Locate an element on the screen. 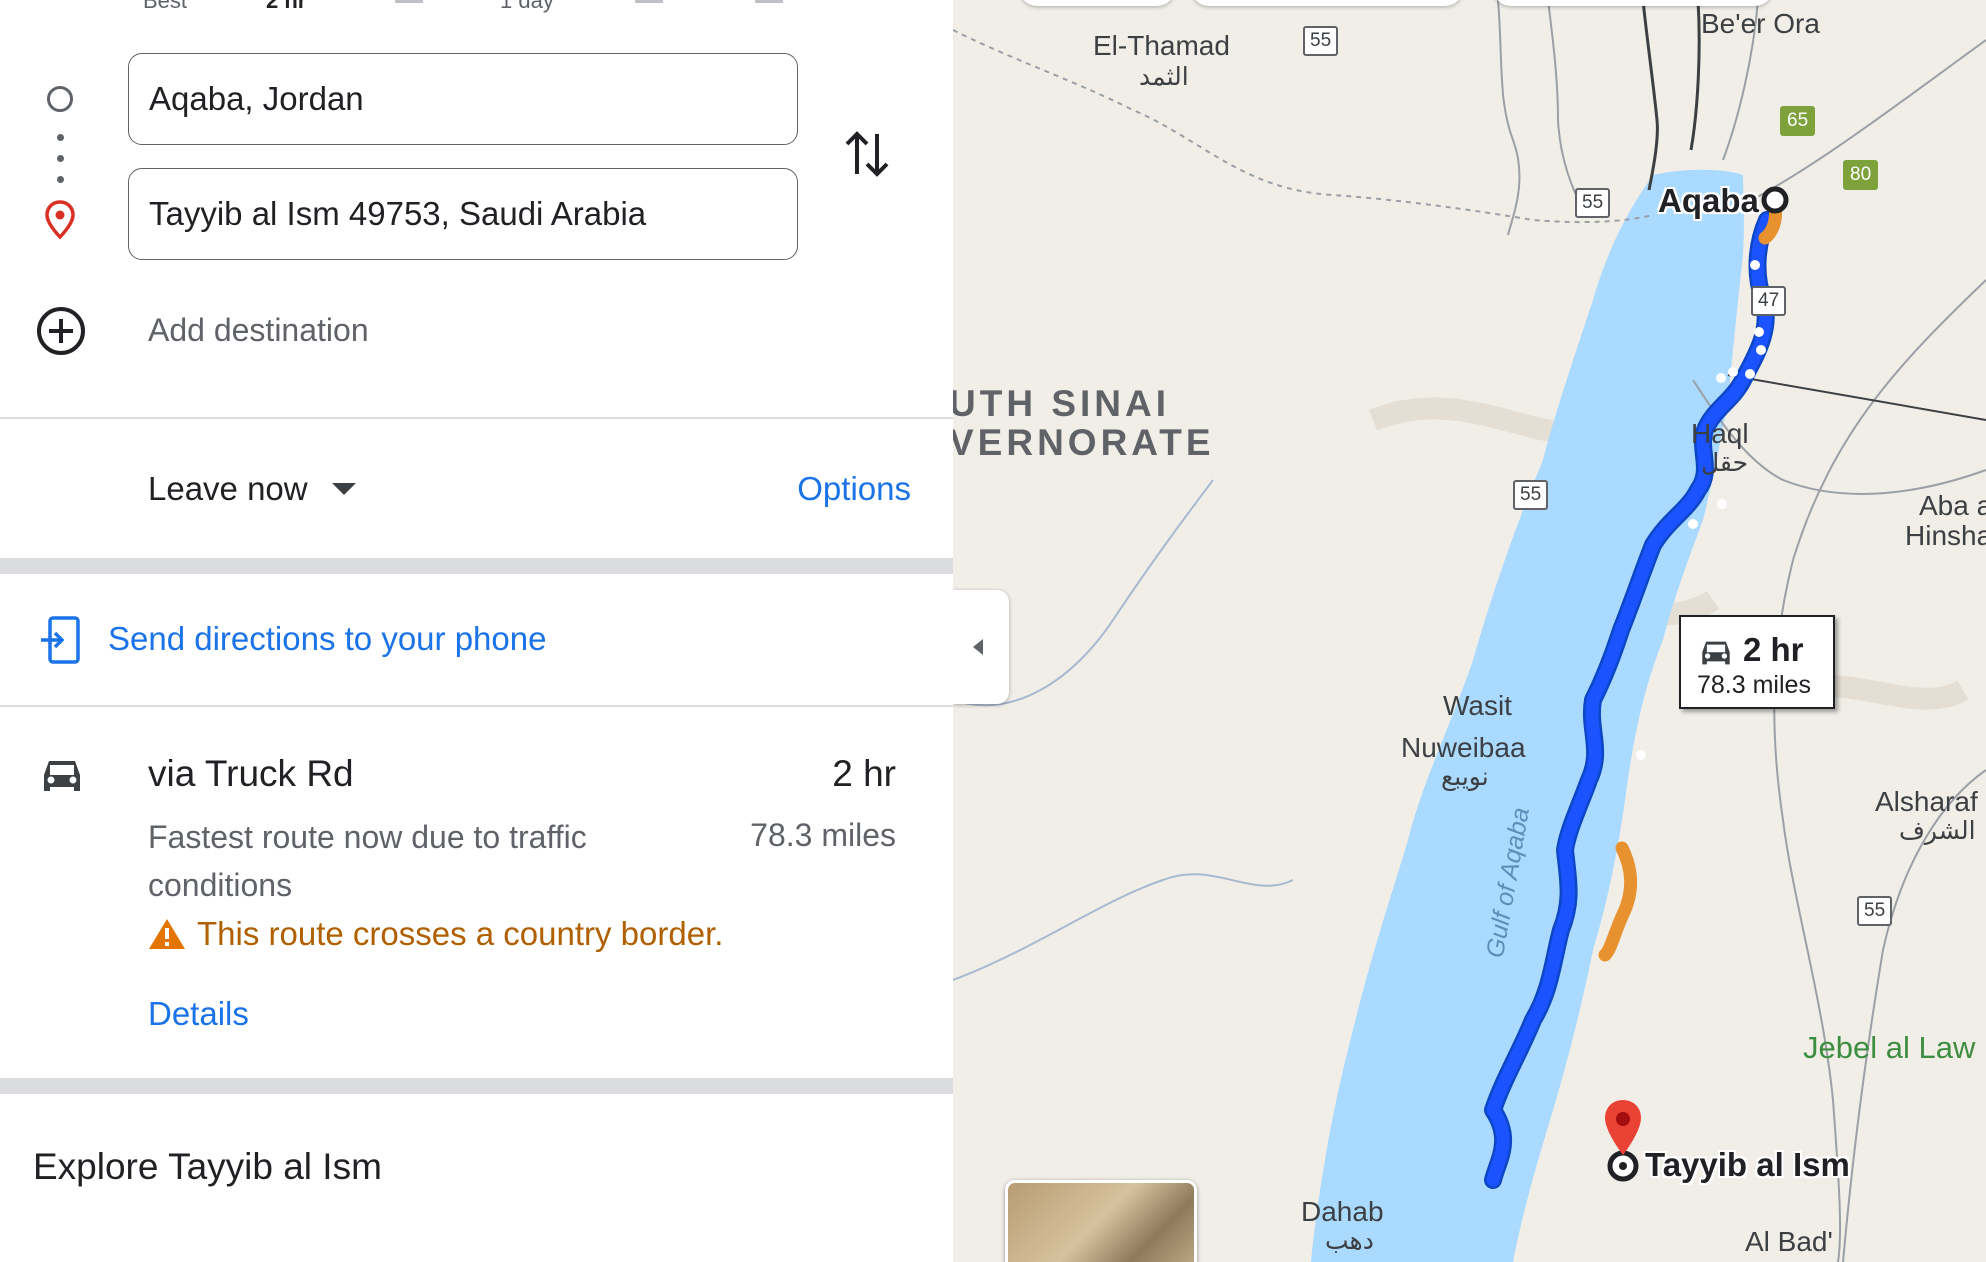 The width and height of the screenshot is (1986, 1262). terrain-label: Jebel al Law is located at coordinates (1889, 1047).